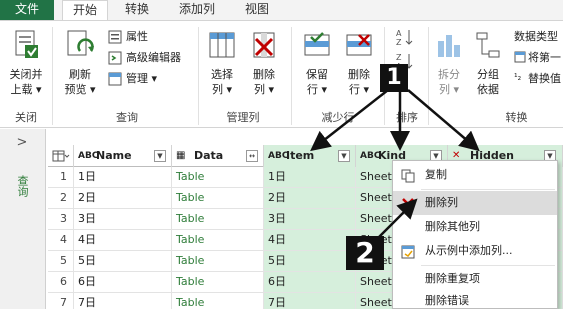  I want to click on annotation-badge-2: 2, so click(365, 253).